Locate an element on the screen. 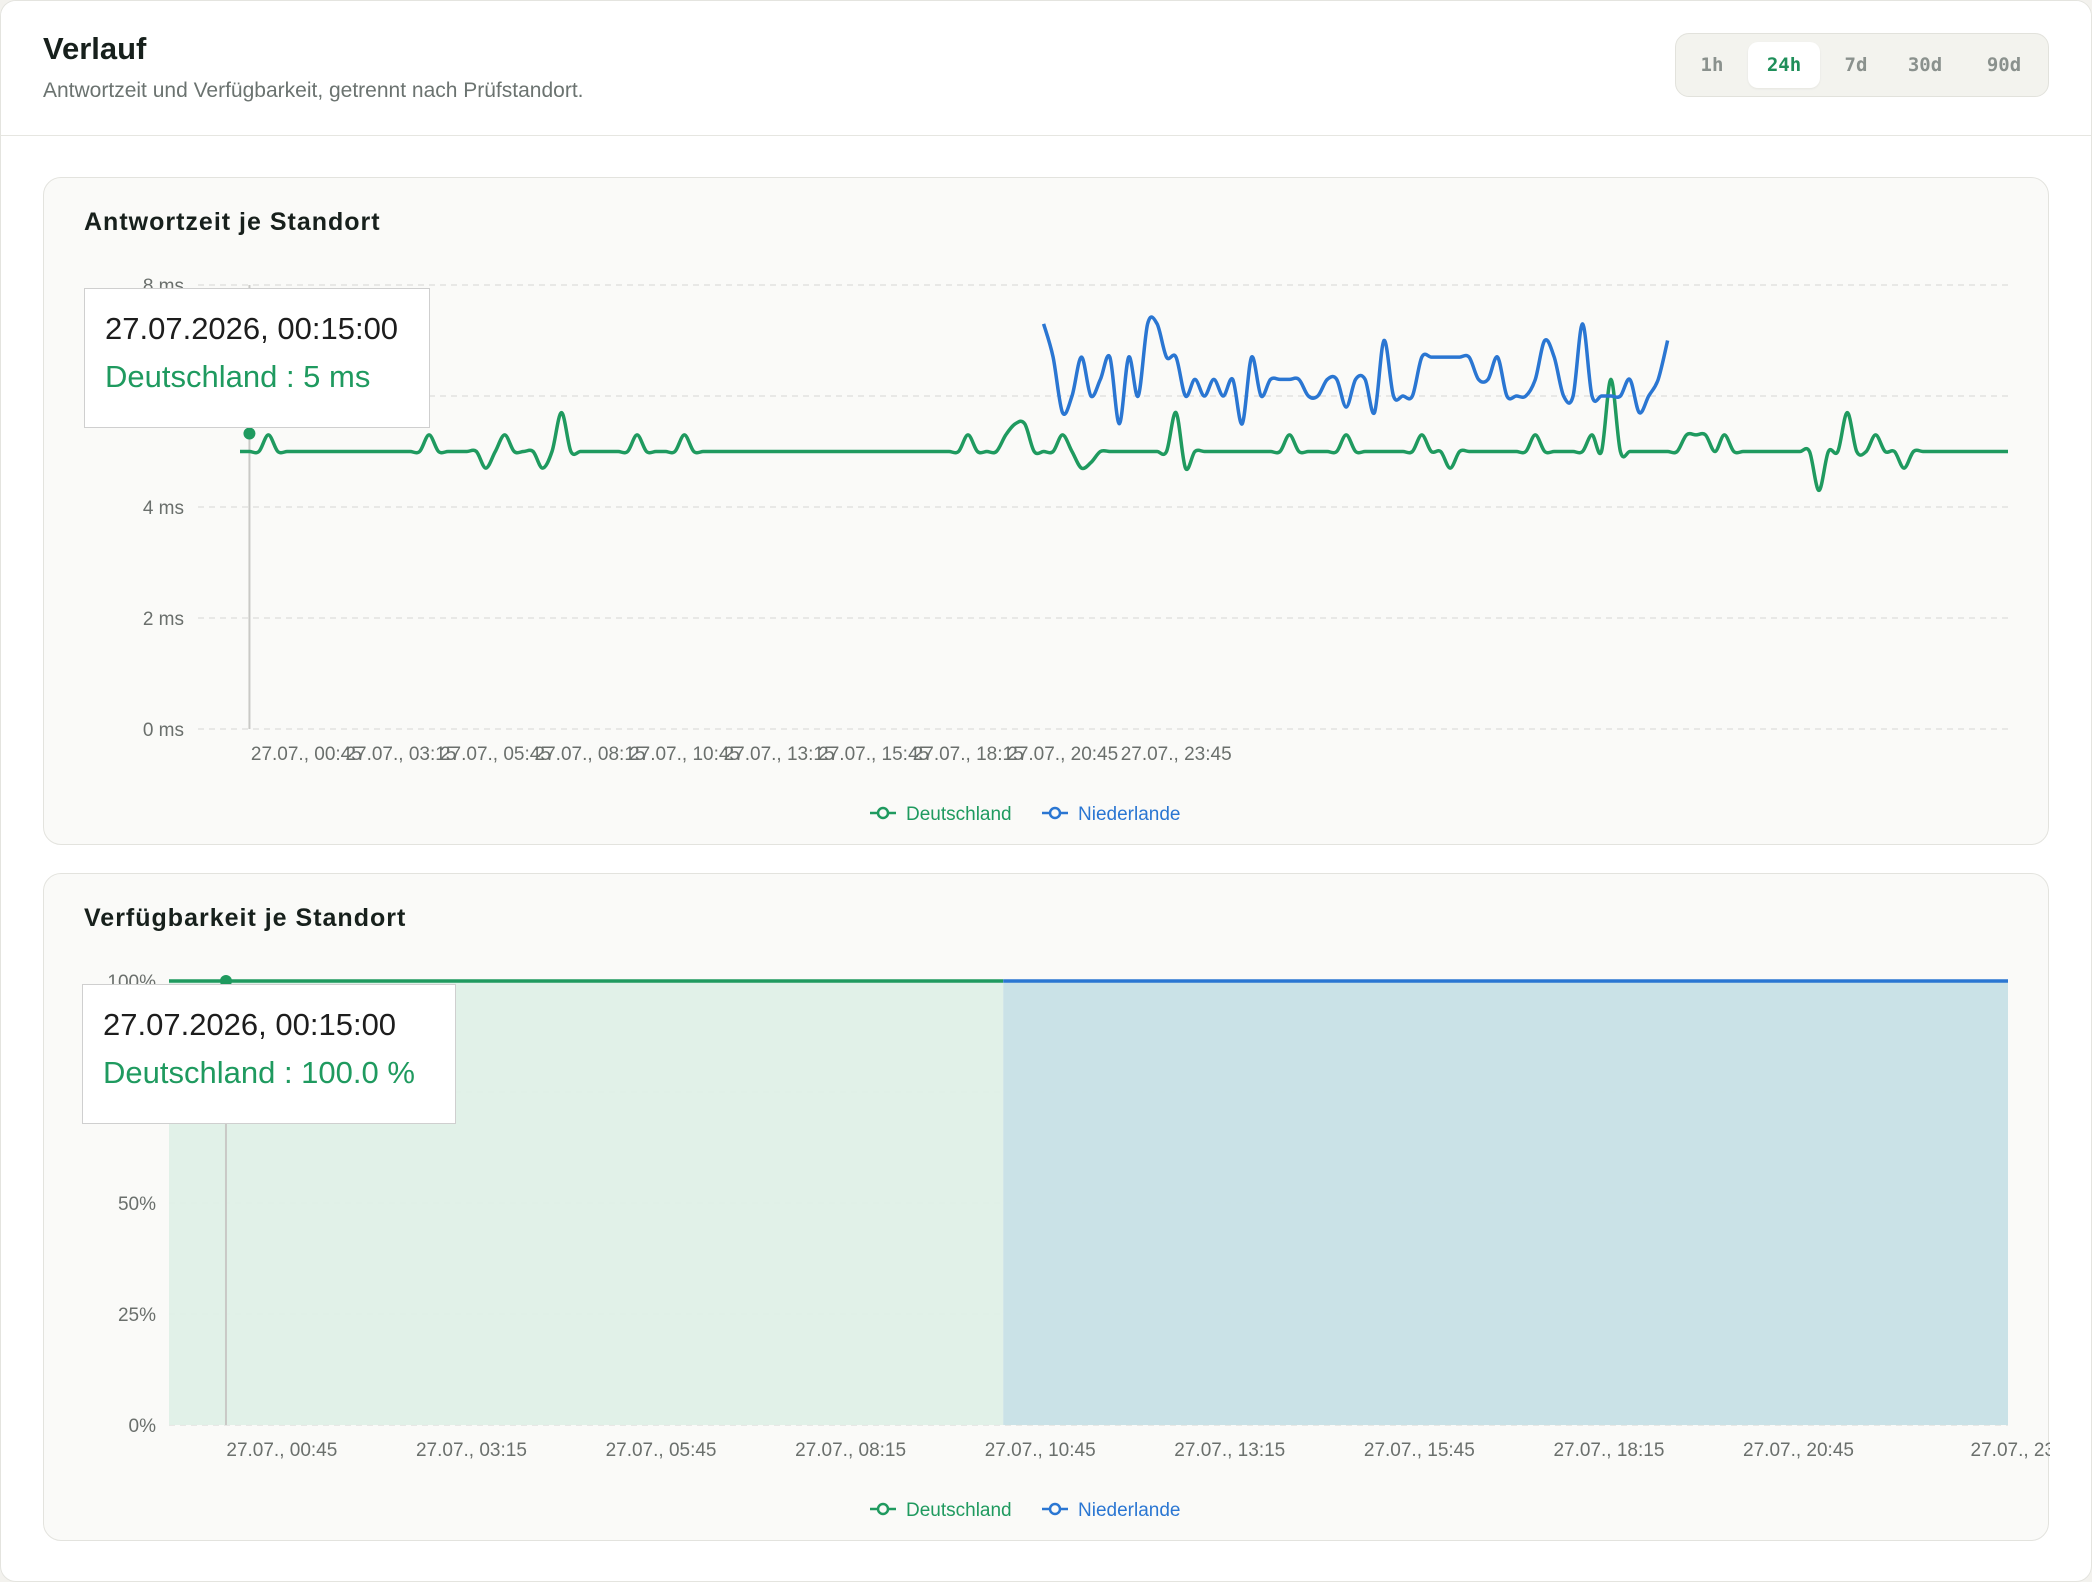 This screenshot has height=1582, width=2092. y-tick-label: 50% is located at coordinates (137, 1204).